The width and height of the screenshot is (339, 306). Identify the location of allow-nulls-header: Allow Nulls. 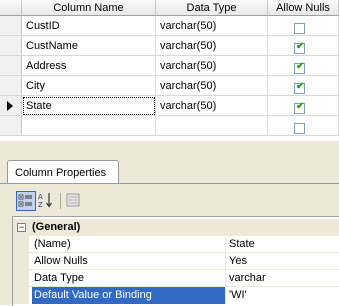
(303, 8).